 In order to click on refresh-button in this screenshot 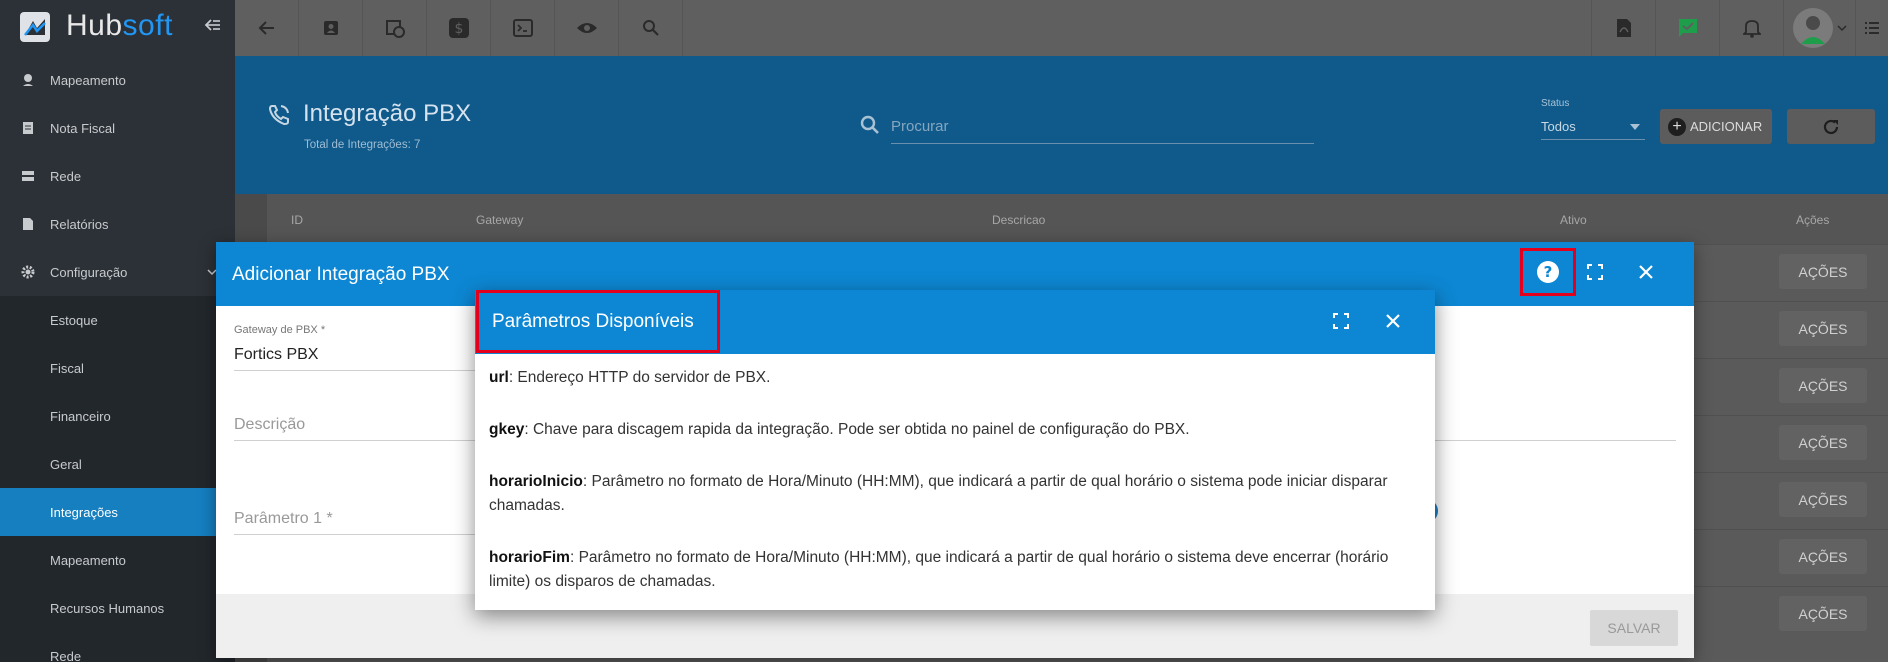, I will do `click(1831, 126)`.